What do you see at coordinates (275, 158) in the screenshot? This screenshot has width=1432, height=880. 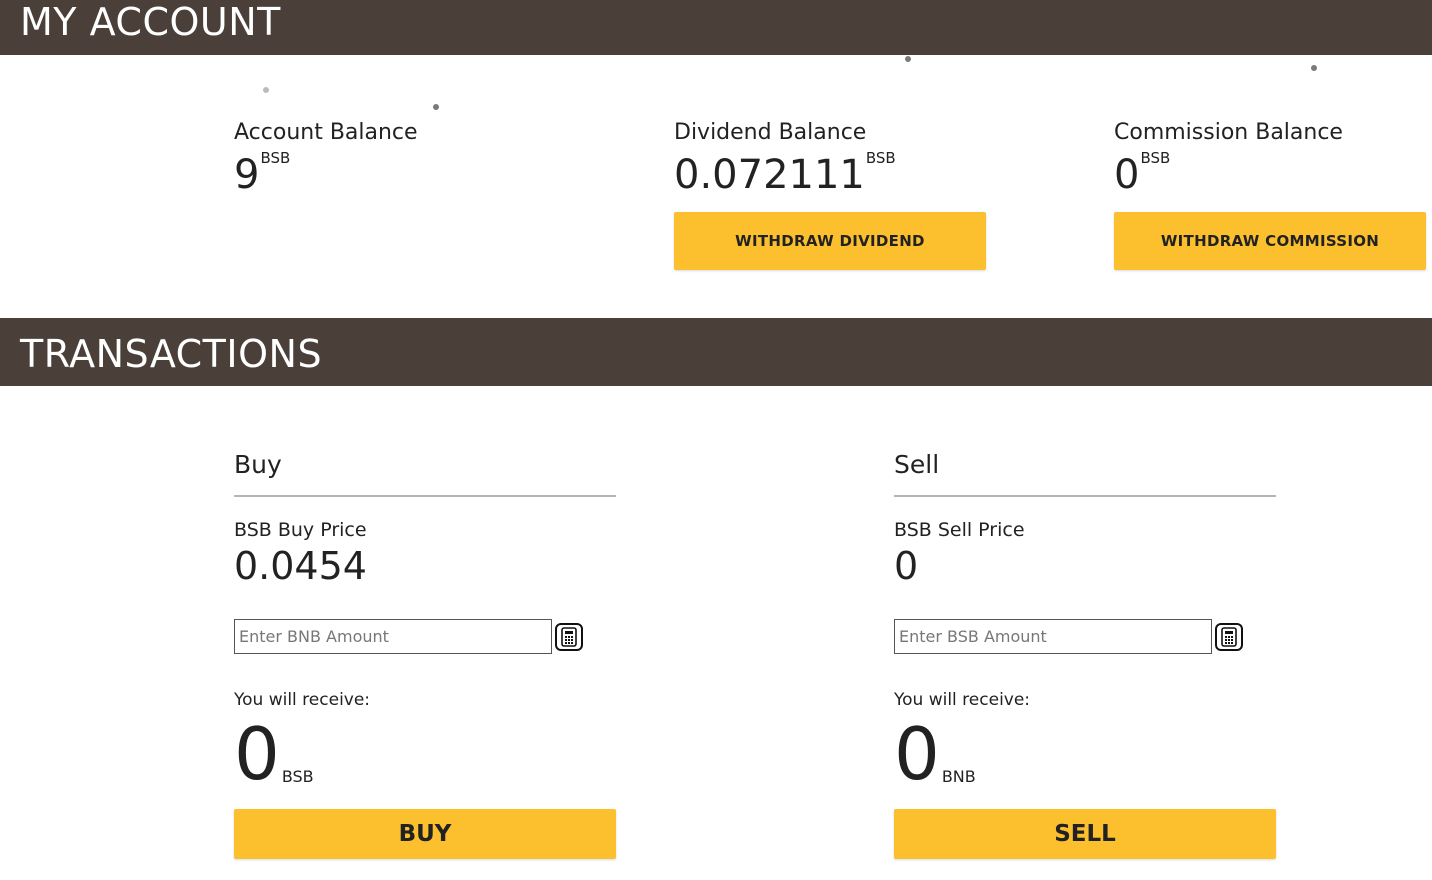 I see `account-balance-unit: BSB` at bounding box center [275, 158].